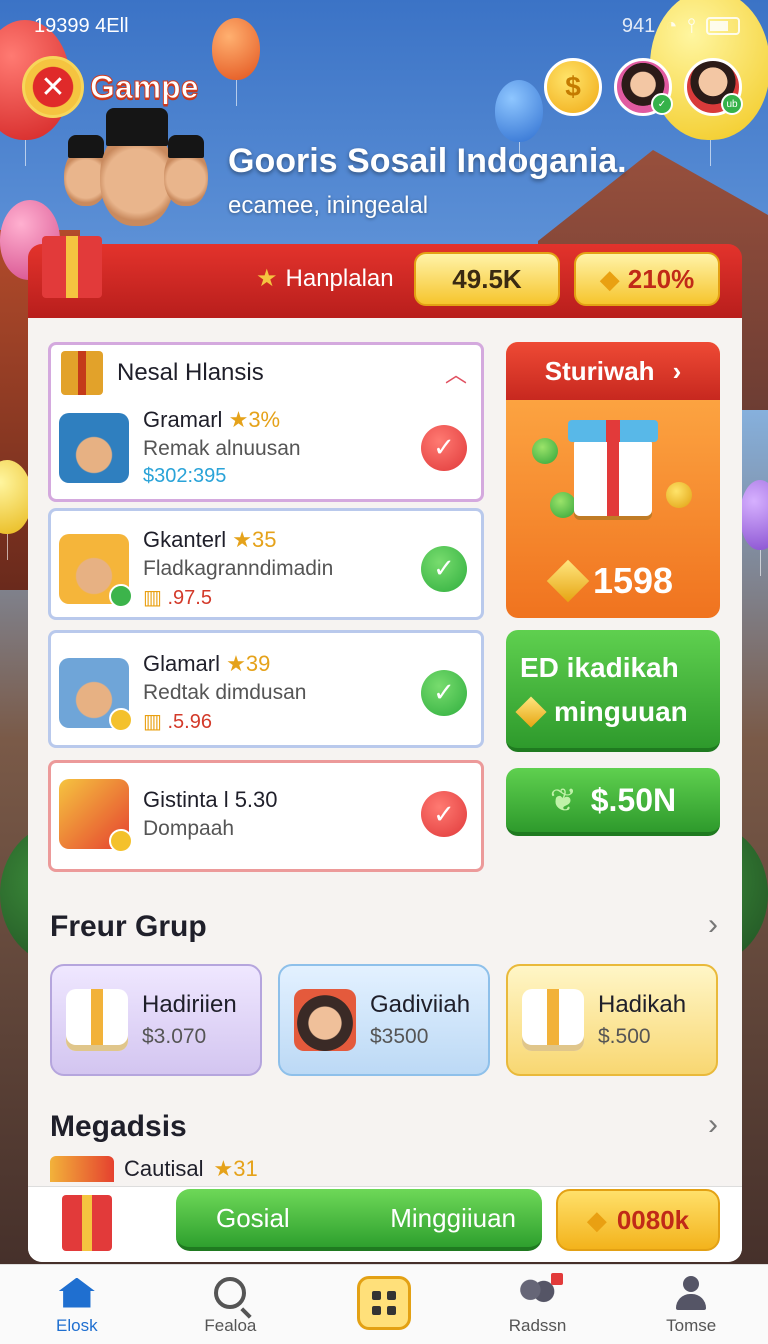 This screenshot has height=1344, width=768. What do you see at coordinates (254, 419) in the screenshot?
I see `star-rating: ★3%` at bounding box center [254, 419].